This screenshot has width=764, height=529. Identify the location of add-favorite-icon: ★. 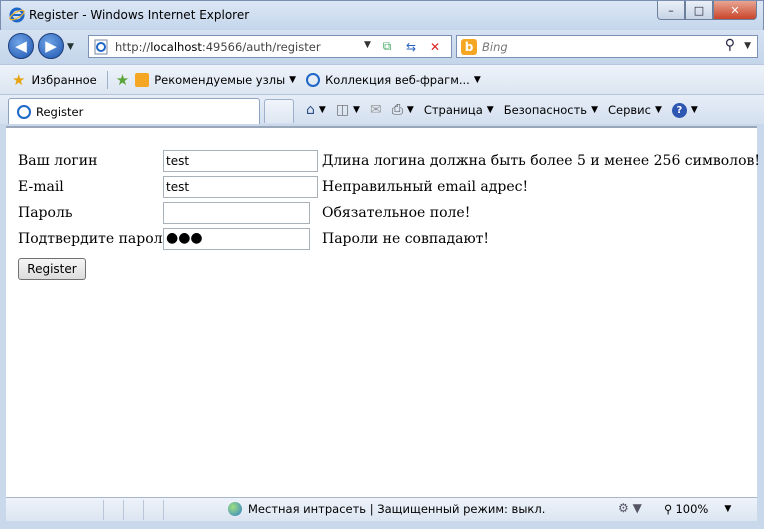
(122, 80).